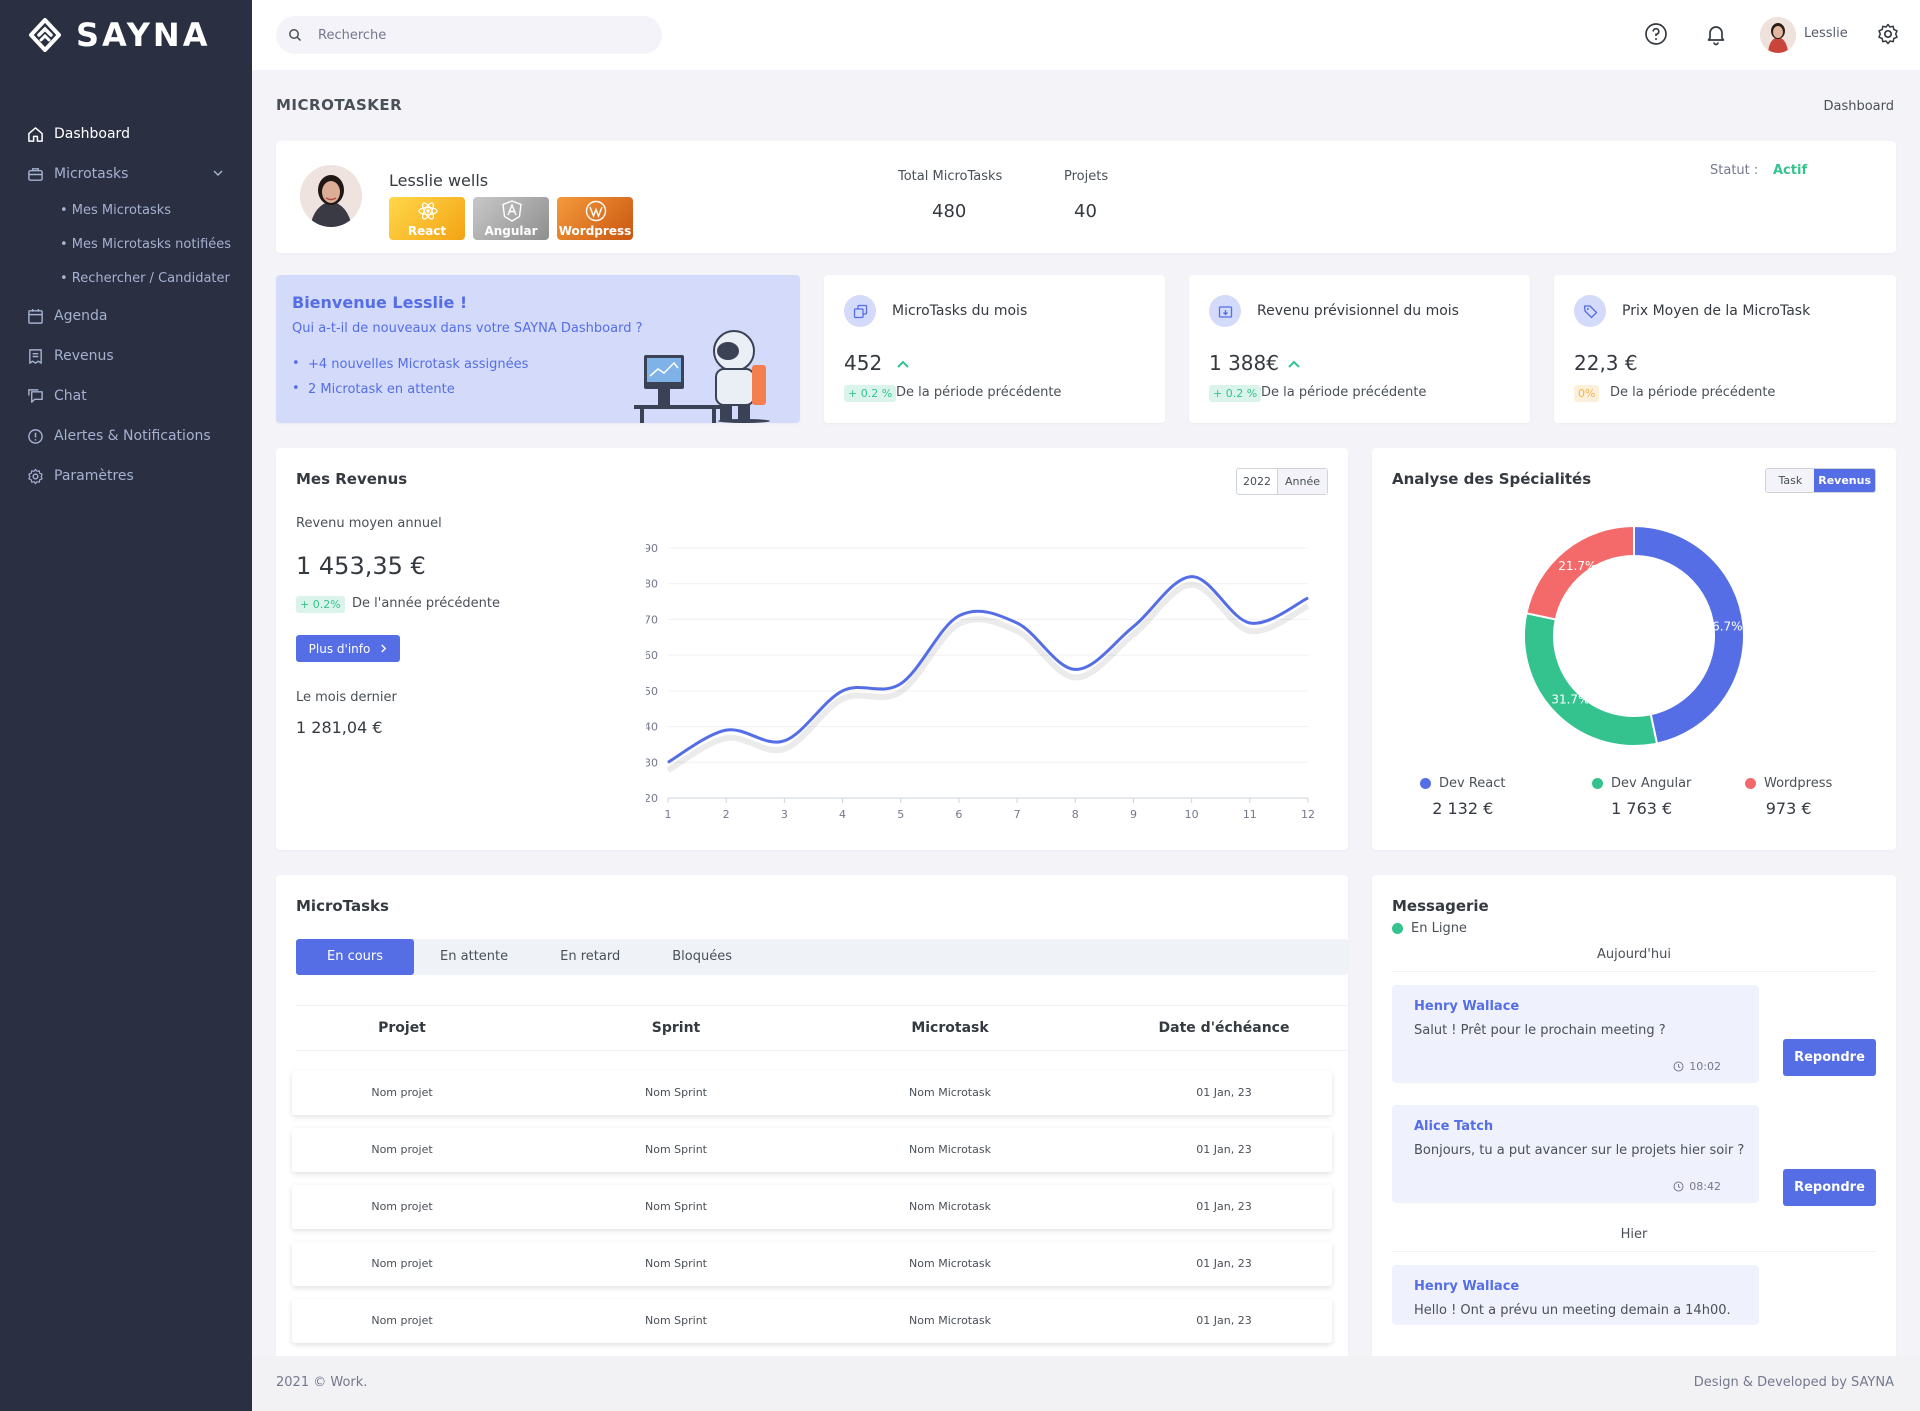 This screenshot has height=1411, width=1920. What do you see at coordinates (352, 479) in the screenshot?
I see `revenus-title: Mes Revenus` at bounding box center [352, 479].